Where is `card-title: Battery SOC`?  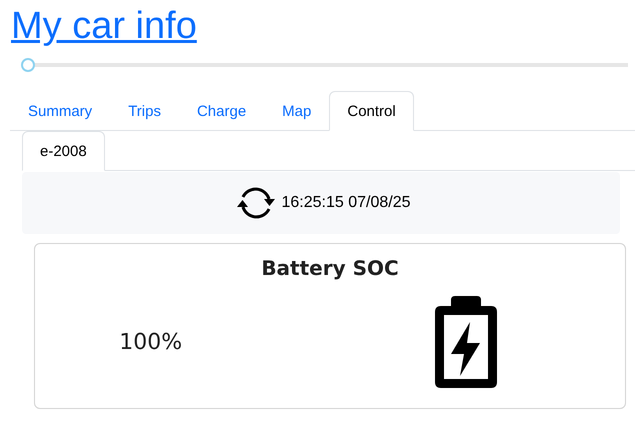 card-title: Battery SOC is located at coordinates (330, 268).